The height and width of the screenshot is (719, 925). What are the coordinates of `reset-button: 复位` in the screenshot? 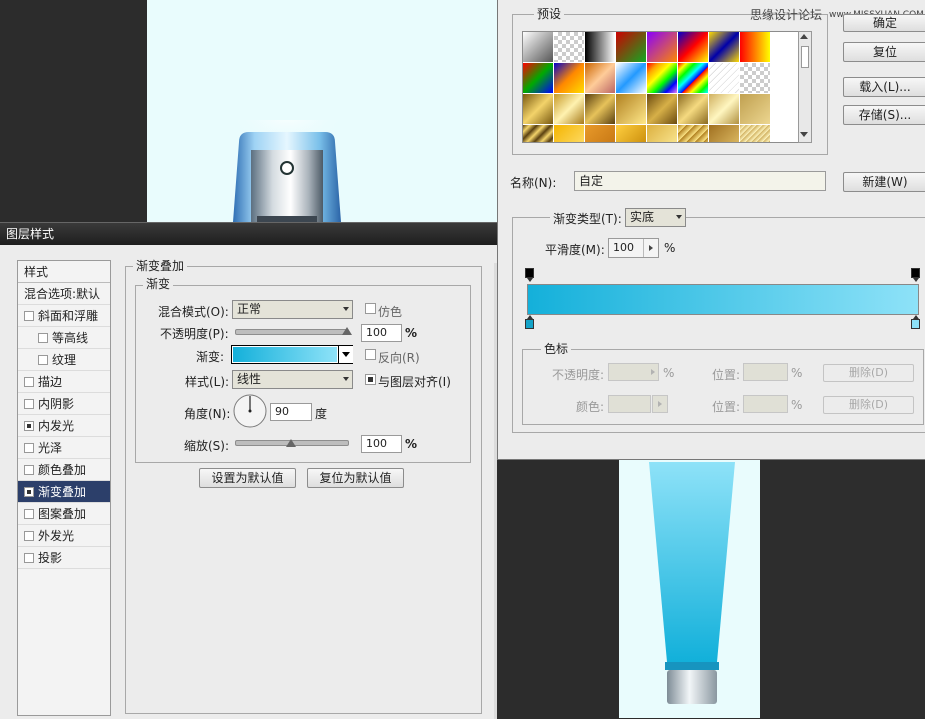 It's located at (884, 52).